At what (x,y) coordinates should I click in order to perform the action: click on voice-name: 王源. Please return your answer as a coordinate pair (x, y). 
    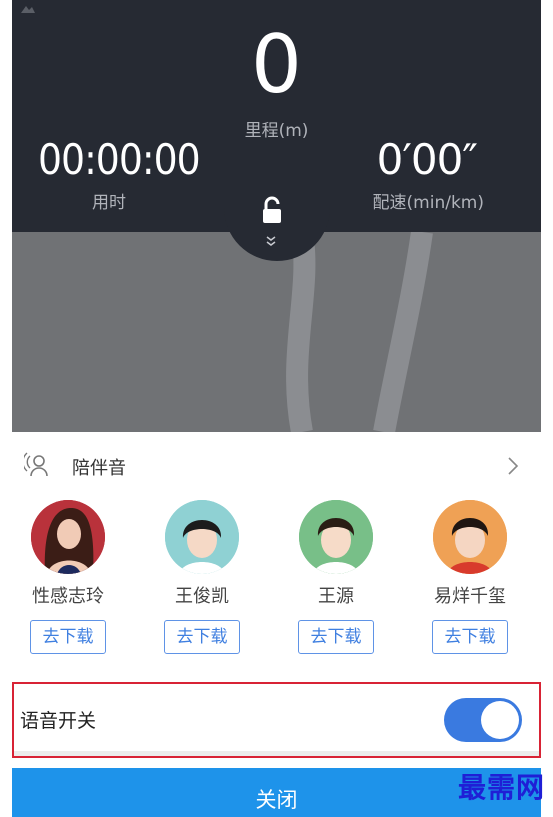
    Looking at the image, I should click on (336, 596).